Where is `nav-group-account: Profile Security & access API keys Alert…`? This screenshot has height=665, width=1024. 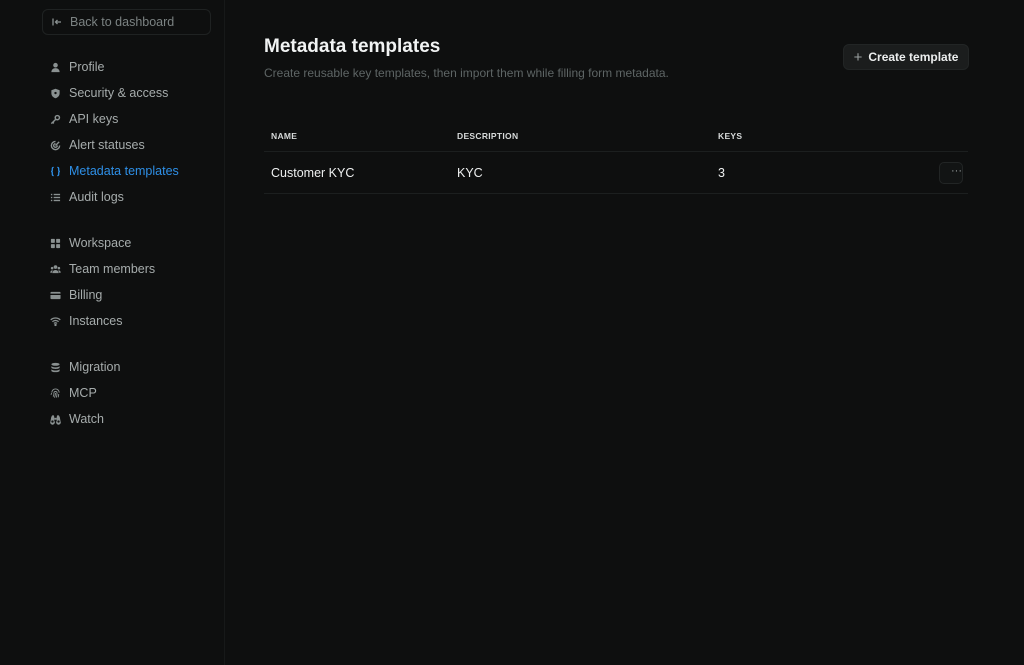 nav-group-account: Profile Security & access API keys Alert… is located at coordinates (132, 132).